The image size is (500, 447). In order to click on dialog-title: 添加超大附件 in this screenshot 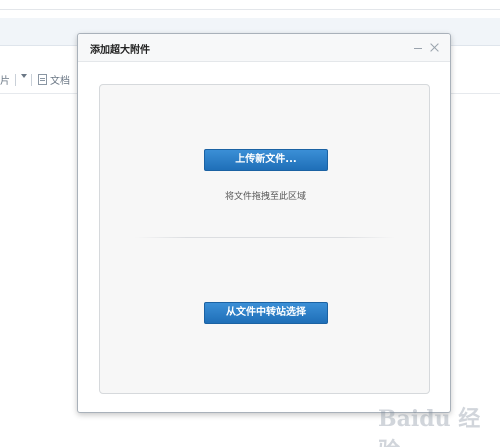, I will do `click(120, 50)`.